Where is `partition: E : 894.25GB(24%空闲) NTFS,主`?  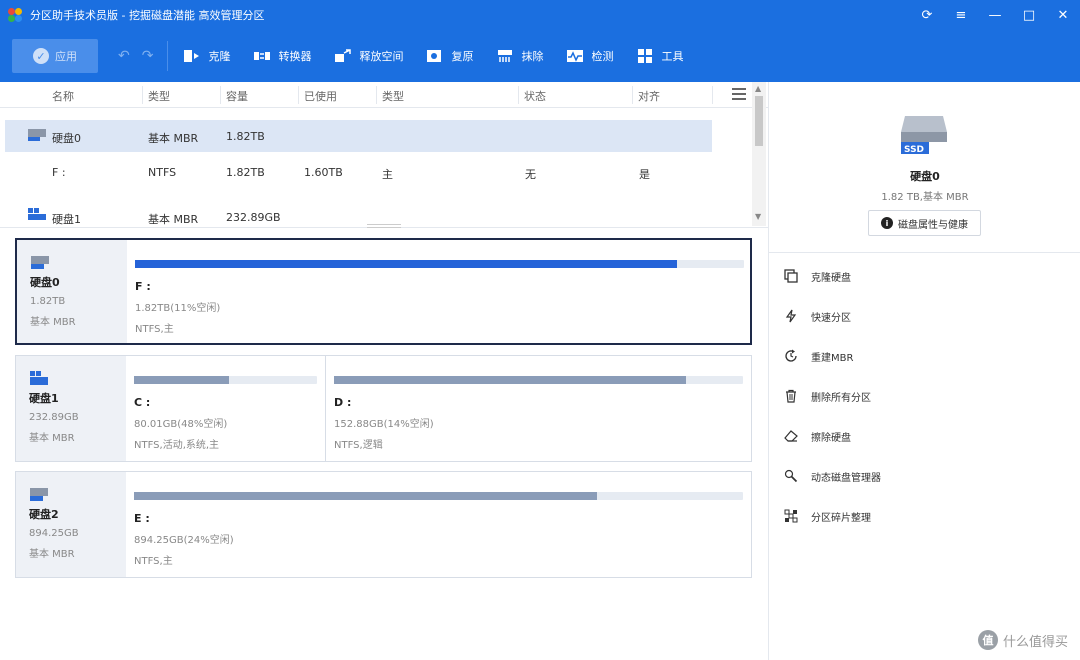 partition: E : 894.25GB(24%空闲) NTFS,主 is located at coordinates (438, 524).